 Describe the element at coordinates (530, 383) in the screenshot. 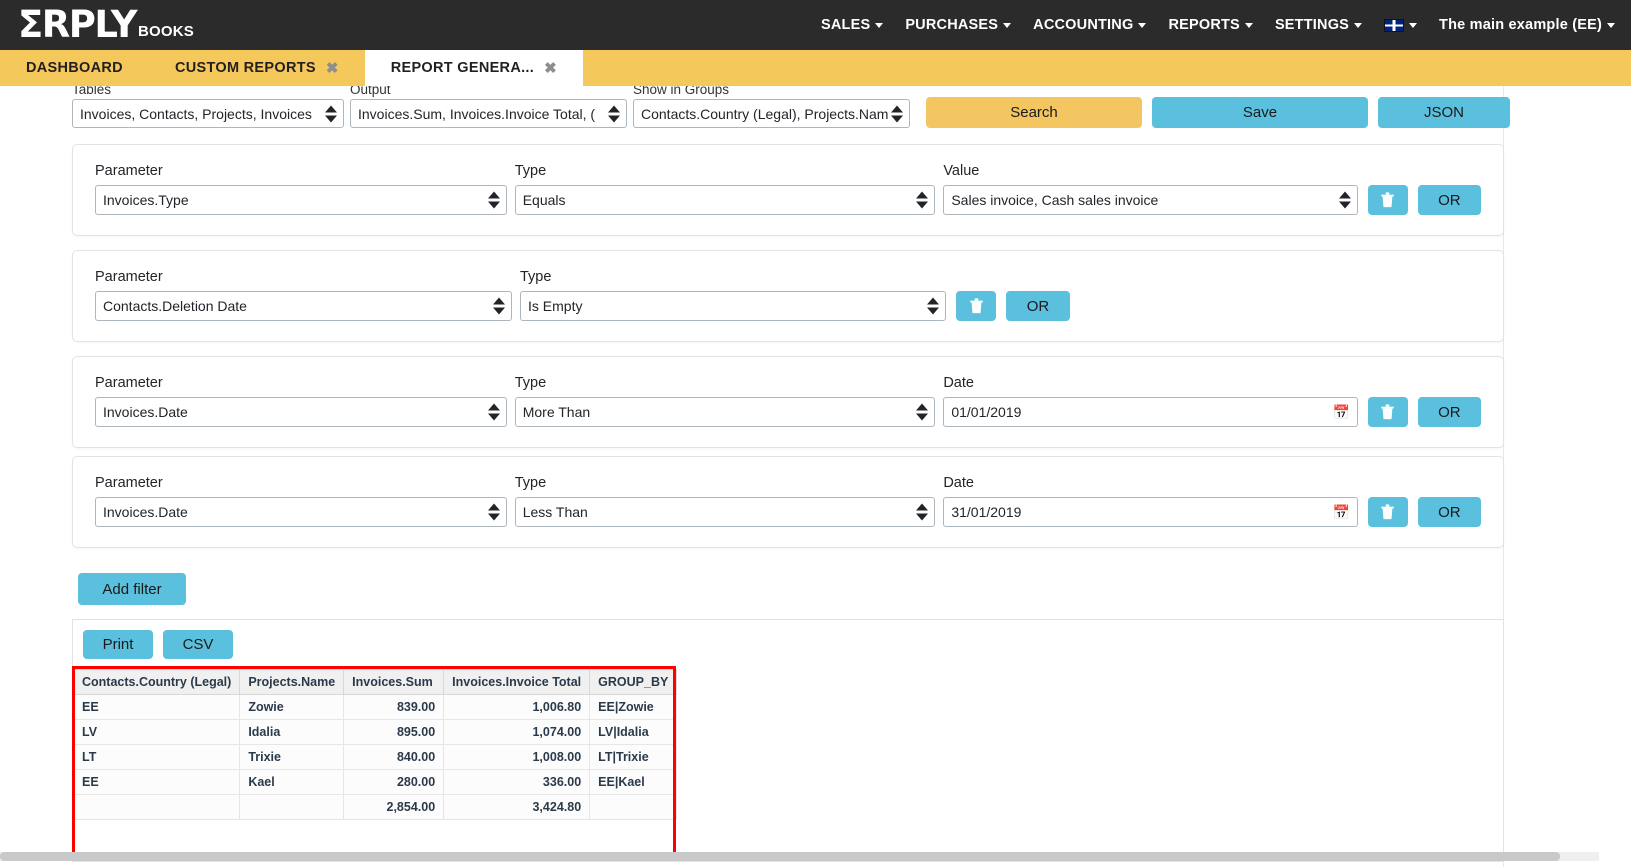

I see `filter-3-type-label: Type` at that location.